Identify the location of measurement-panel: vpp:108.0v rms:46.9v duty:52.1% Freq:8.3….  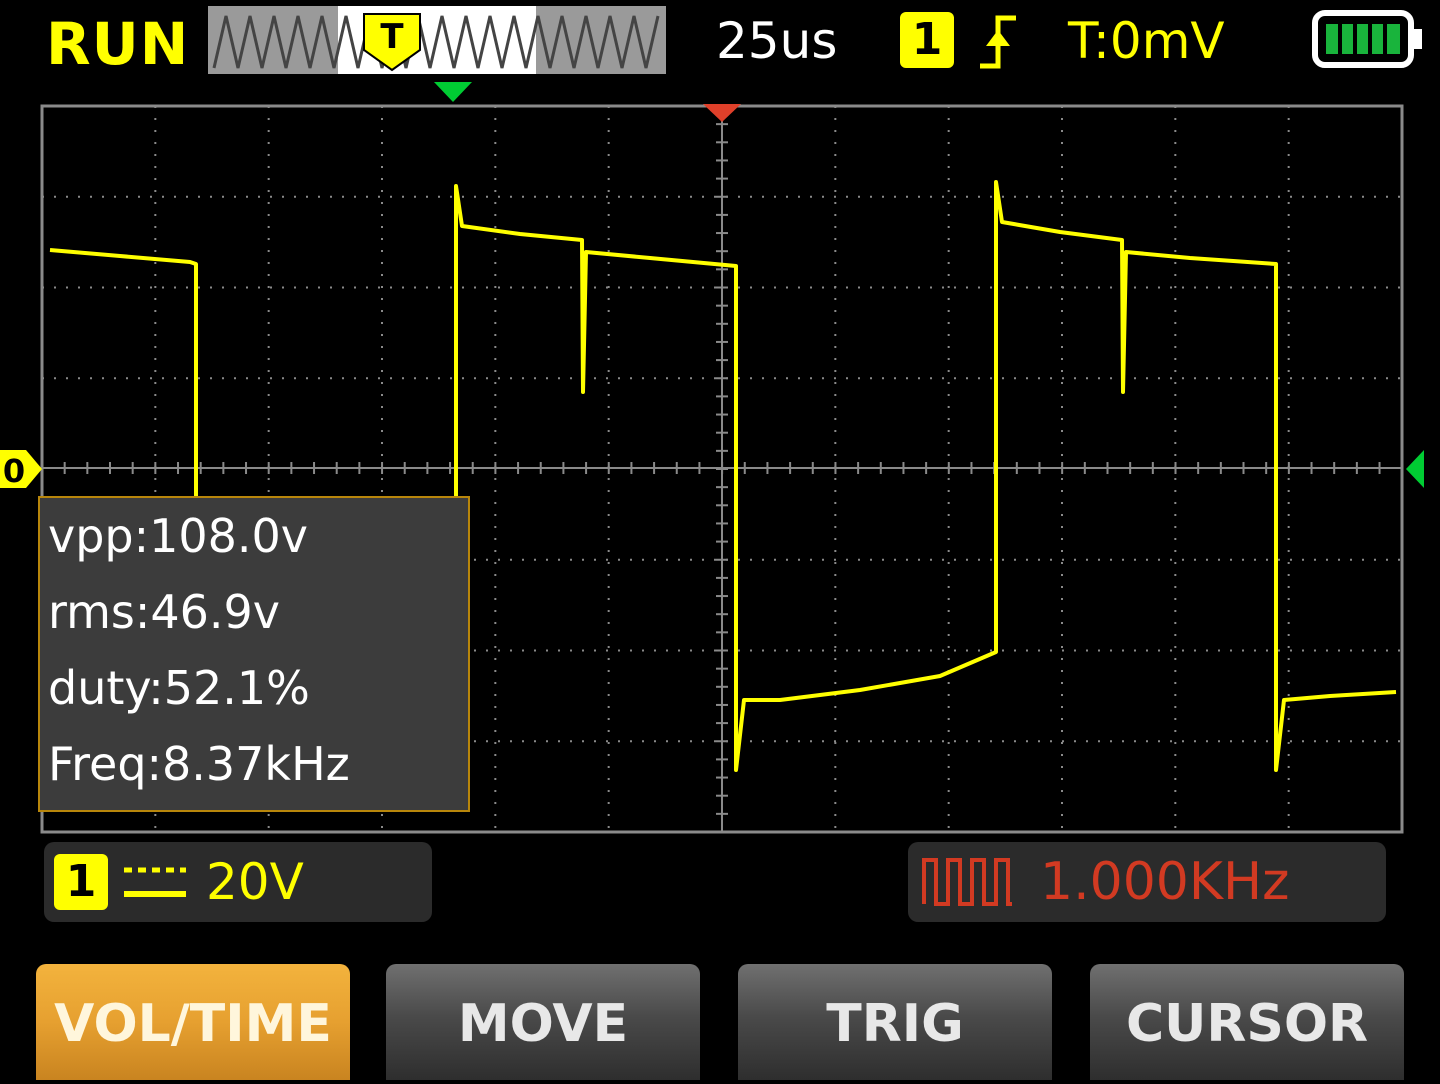
(254, 654).